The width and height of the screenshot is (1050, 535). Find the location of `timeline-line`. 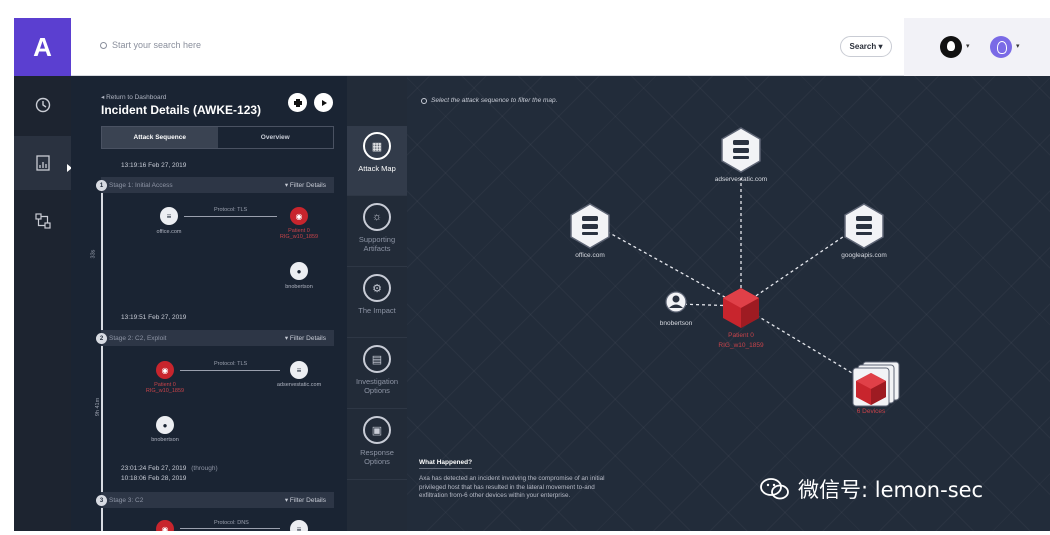

timeline-line is located at coordinates (102, 359).